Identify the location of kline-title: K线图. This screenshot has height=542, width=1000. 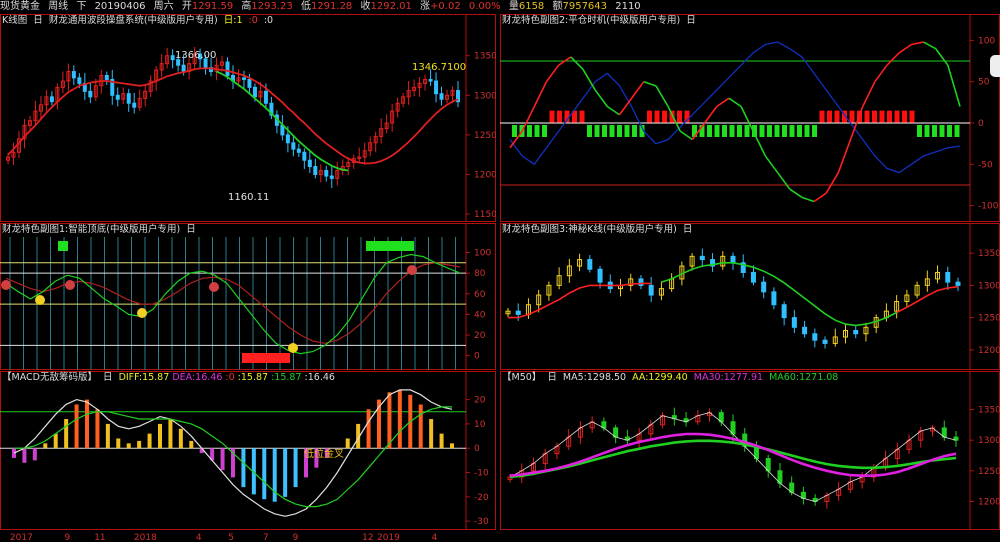
(14, 20).